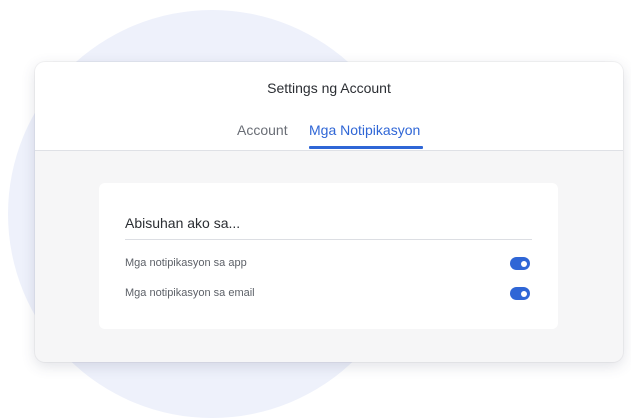 The width and height of the screenshot is (631, 420). I want to click on app-notifications-toggle, so click(520, 263).